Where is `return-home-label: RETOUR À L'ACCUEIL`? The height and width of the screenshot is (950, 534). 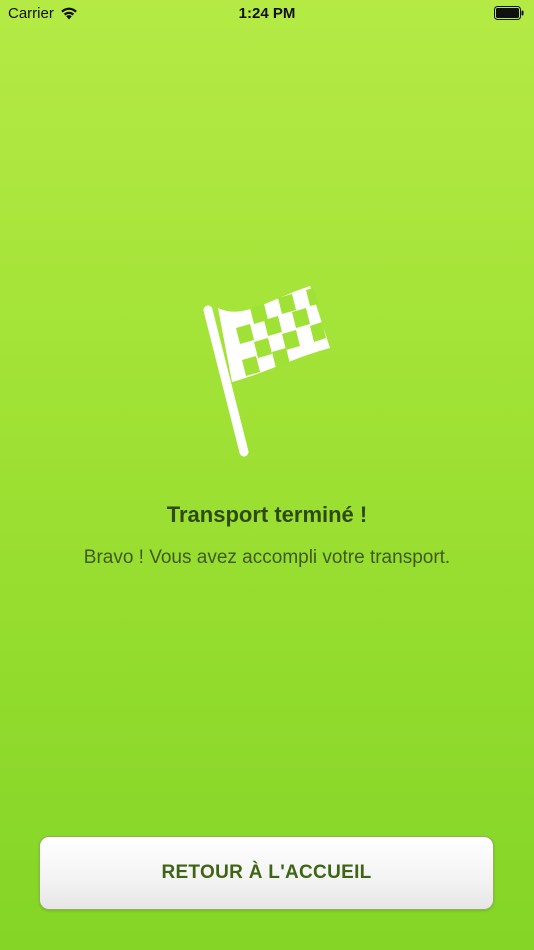
return-home-label: RETOUR À L'ACCUEIL is located at coordinates (266, 872).